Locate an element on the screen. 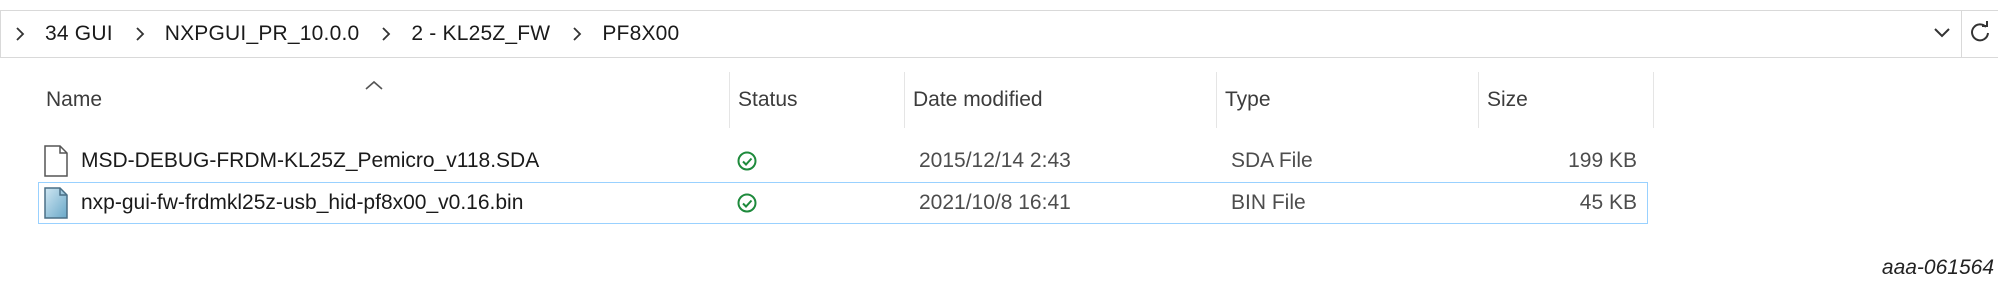  address-history-button is located at coordinates (1942, 34).